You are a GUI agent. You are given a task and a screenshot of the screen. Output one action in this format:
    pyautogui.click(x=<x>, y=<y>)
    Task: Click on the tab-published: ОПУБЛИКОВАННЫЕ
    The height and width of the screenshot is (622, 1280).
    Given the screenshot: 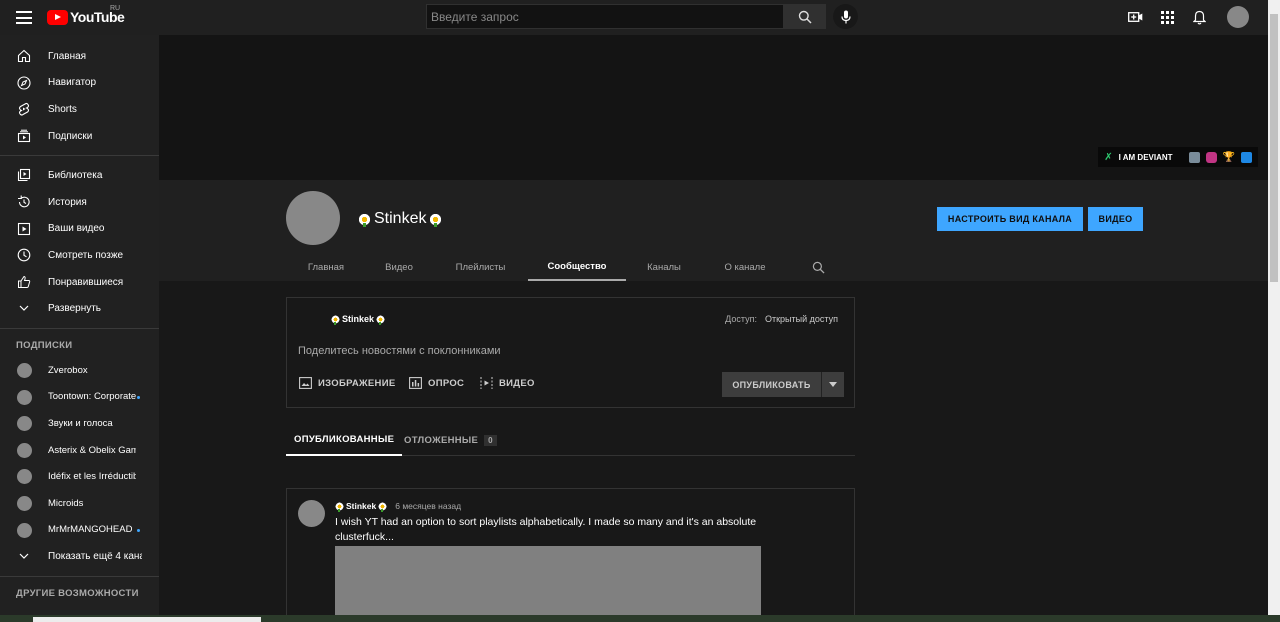 What is the action you would take?
    pyautogui.click(x=344, y=440)
    